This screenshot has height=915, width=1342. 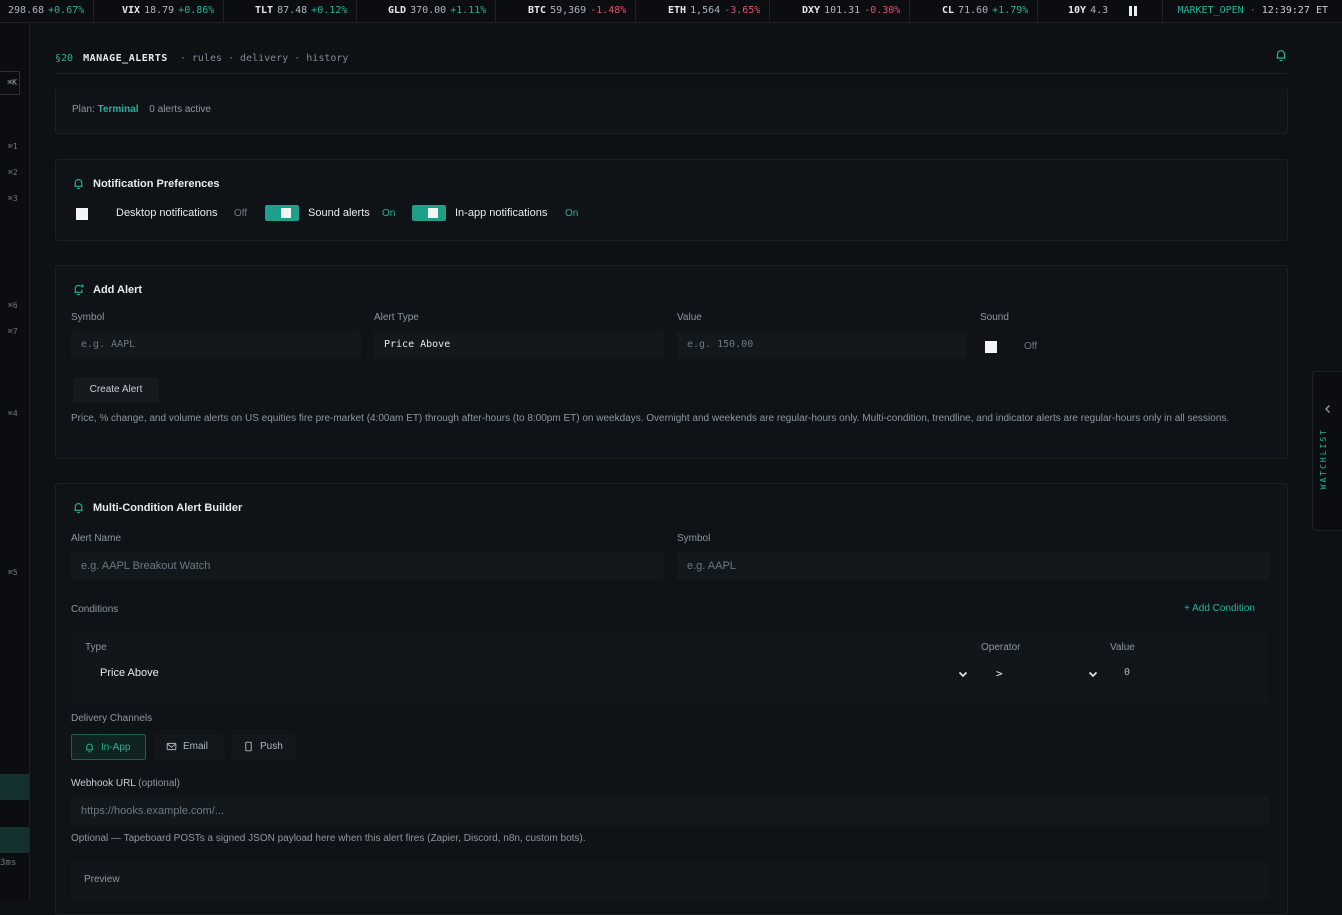 I want to click on section-code: §20, so click(x=64, y=58).